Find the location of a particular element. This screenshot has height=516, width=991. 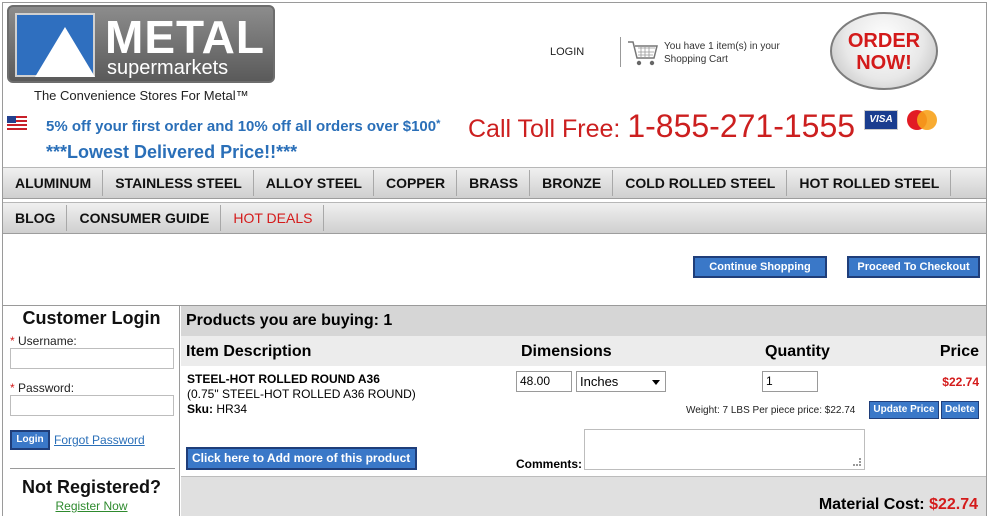

col-dimensions: Dimensions is located at coordinates (566, 351).